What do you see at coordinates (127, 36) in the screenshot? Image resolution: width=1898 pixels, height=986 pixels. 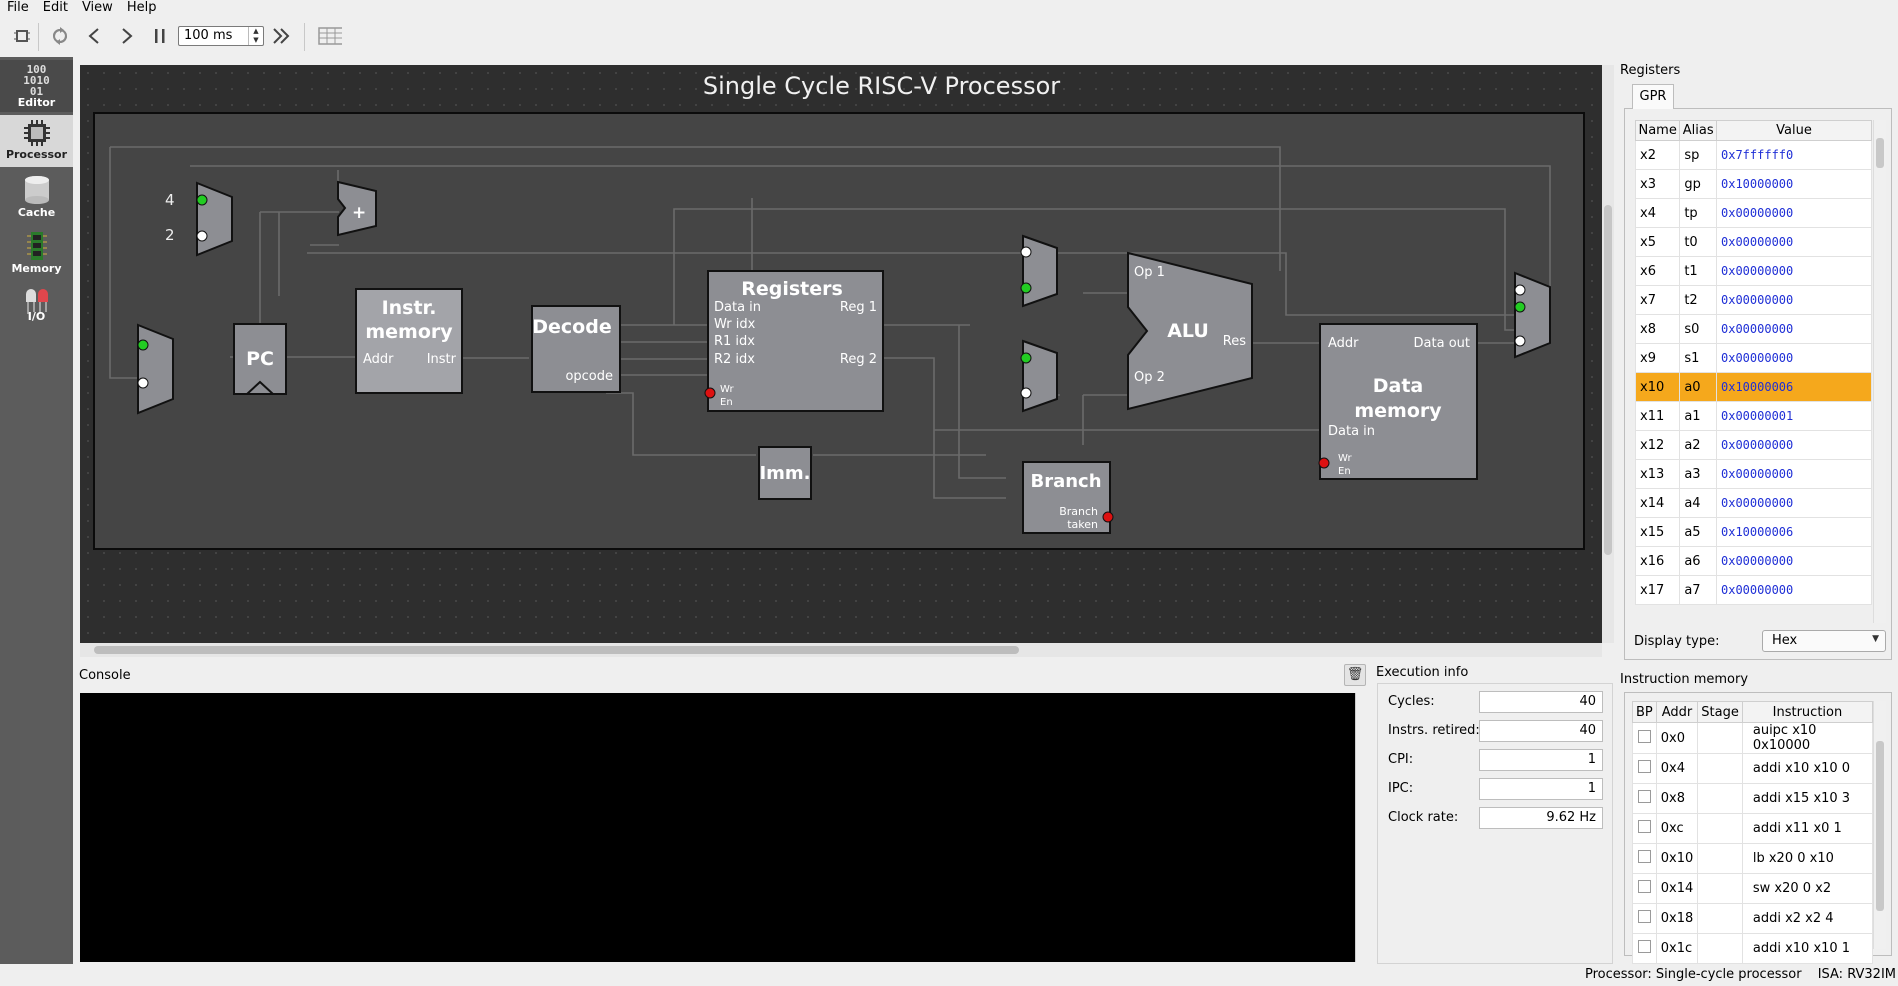 I see `step-forward-icon` at bounding box center [127, 36].